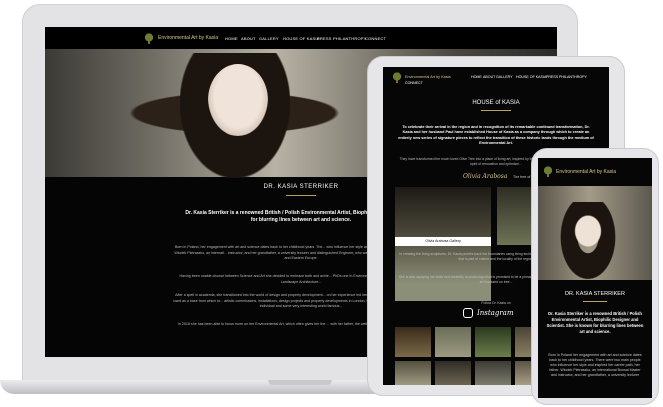 Image resolution: width=663 pixels, height=407 pixels. What do you see at coordinates (485, 176) in the screenshot?
I see `olivia-script-title: Olivia Arabosa` at bounding box center [485, 176].